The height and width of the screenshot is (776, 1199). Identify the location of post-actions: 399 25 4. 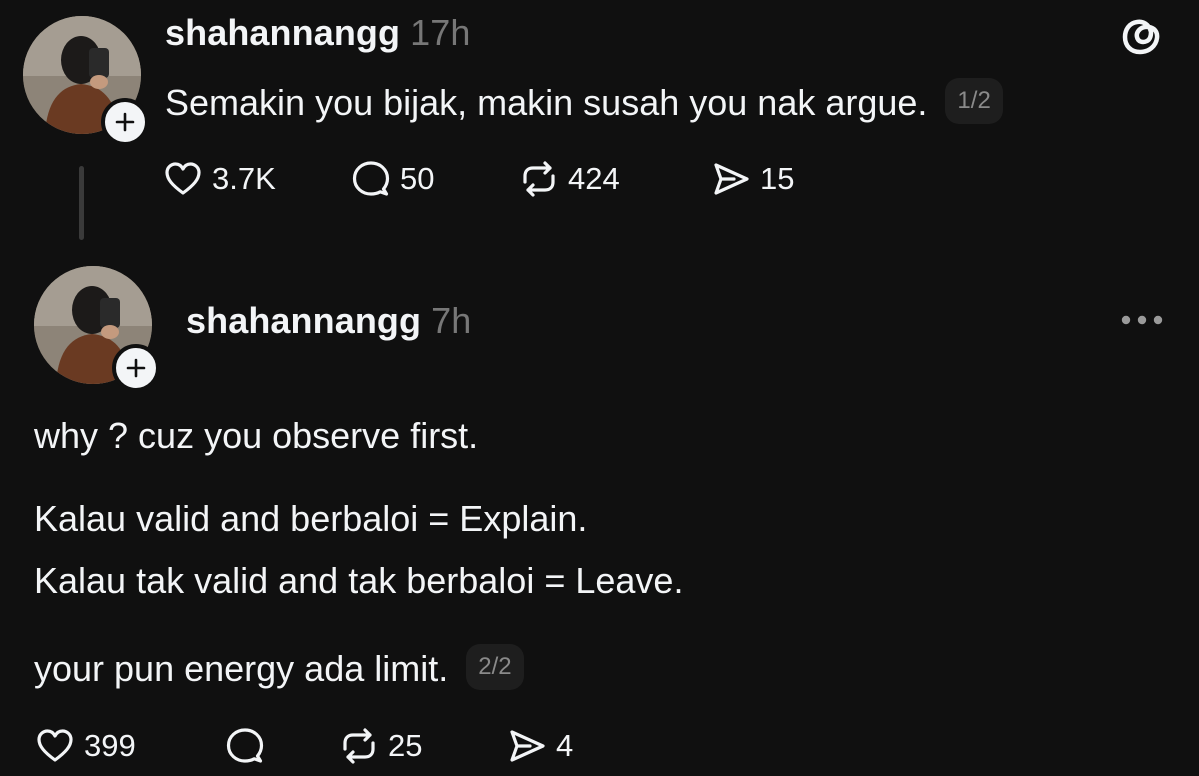
(320, 746).